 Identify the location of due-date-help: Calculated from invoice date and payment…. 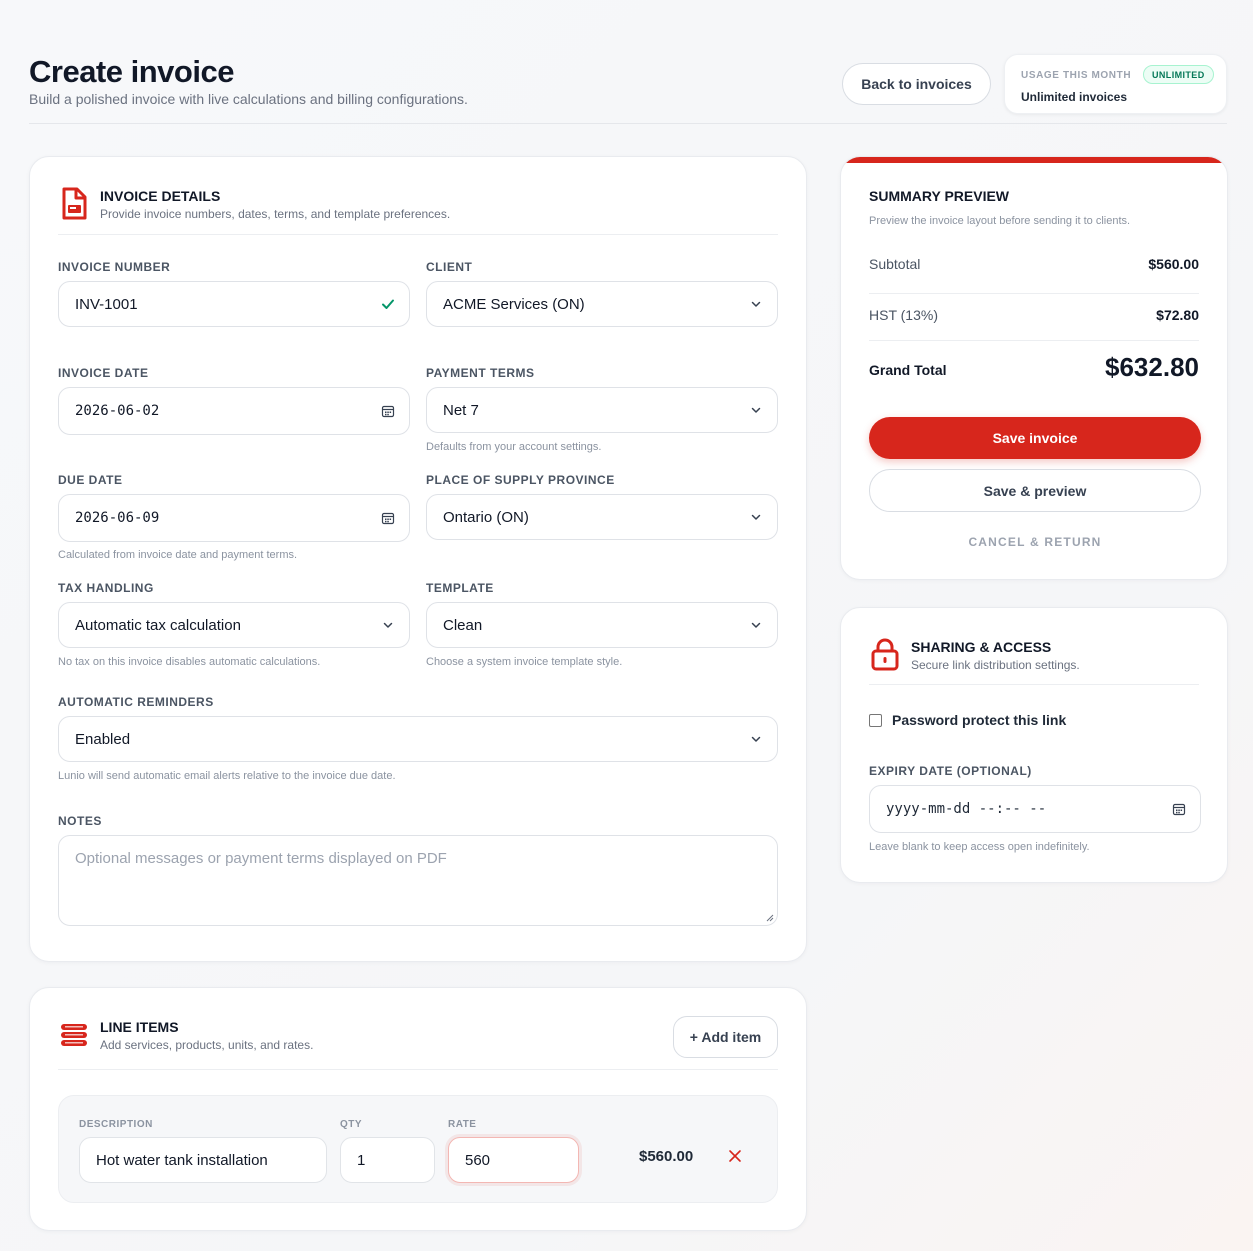
(178, 555).